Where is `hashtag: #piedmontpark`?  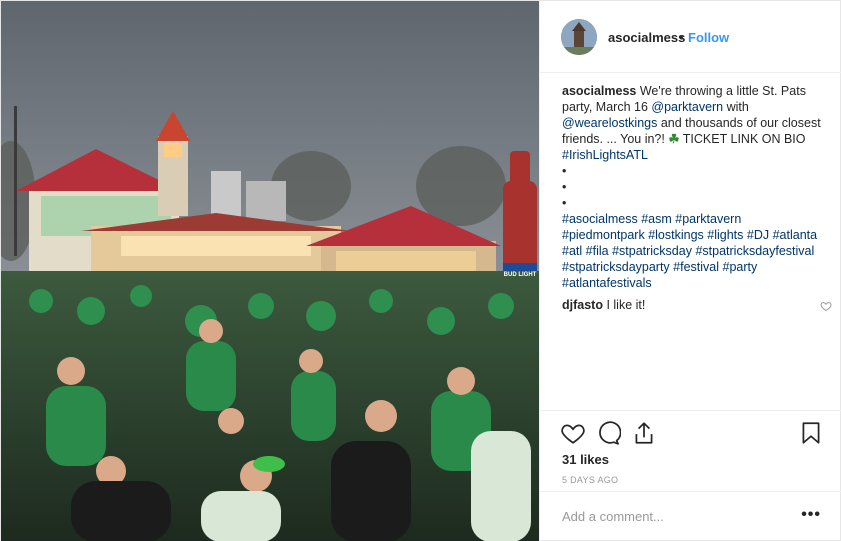 hashtag: #piedmontpark is located at coordinates (603, 235).